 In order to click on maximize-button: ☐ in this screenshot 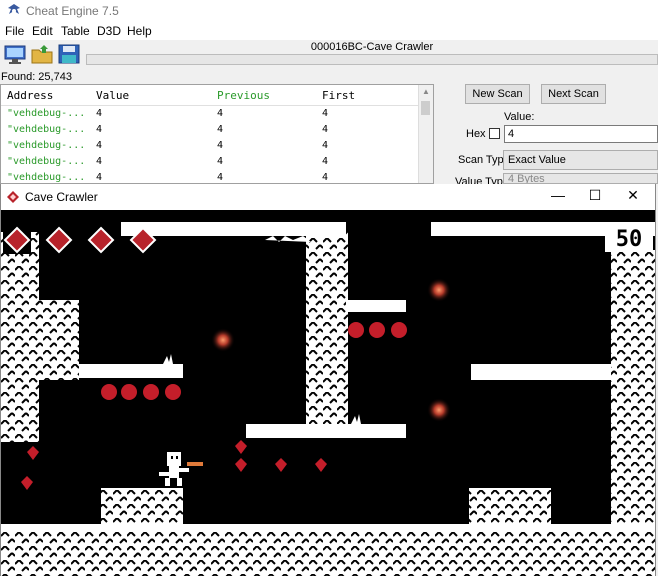, I will do `click(595, 195)`.